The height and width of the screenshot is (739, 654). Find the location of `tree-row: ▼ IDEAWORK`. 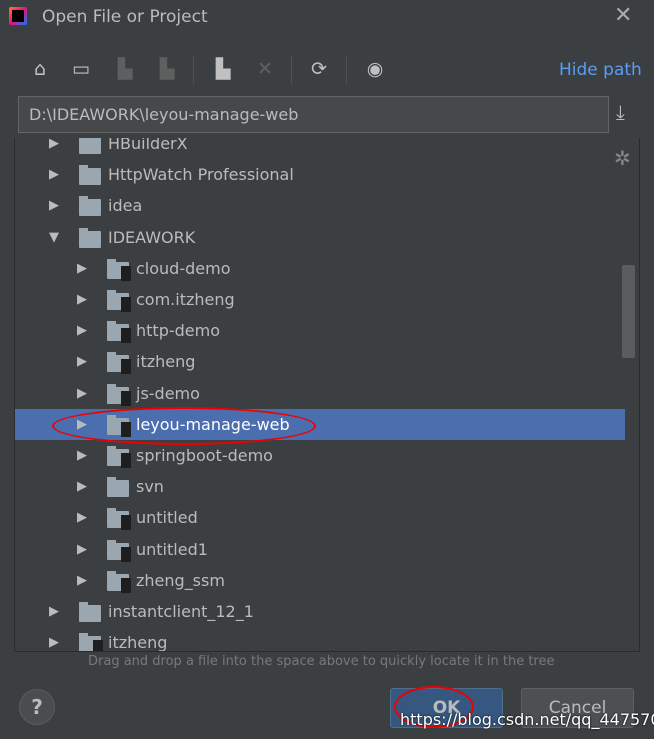

tree-row: ▼ IDEAWORK is located at coordinates (320, 237).